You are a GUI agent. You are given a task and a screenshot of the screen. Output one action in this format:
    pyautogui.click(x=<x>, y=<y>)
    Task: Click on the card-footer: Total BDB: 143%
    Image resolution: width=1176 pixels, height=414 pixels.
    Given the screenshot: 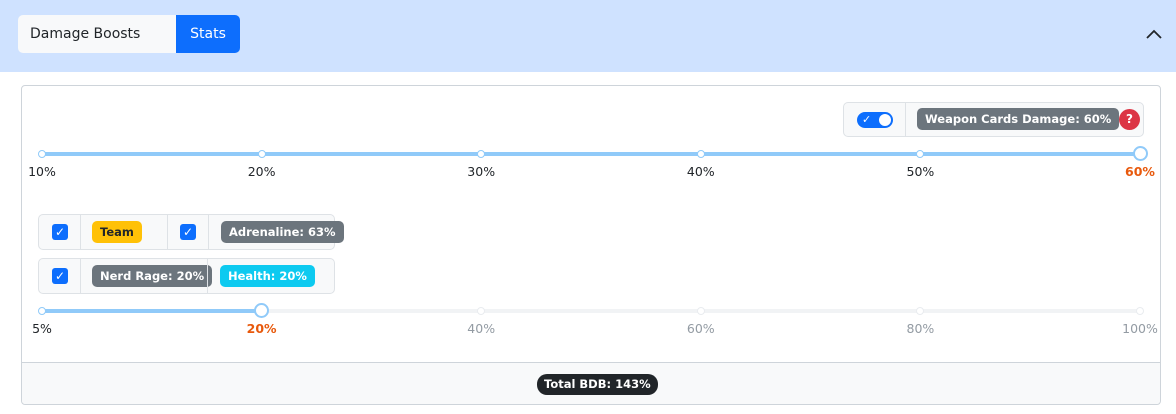 What is the action you would take?
    pyautogui.click(x=591, y=383)
    